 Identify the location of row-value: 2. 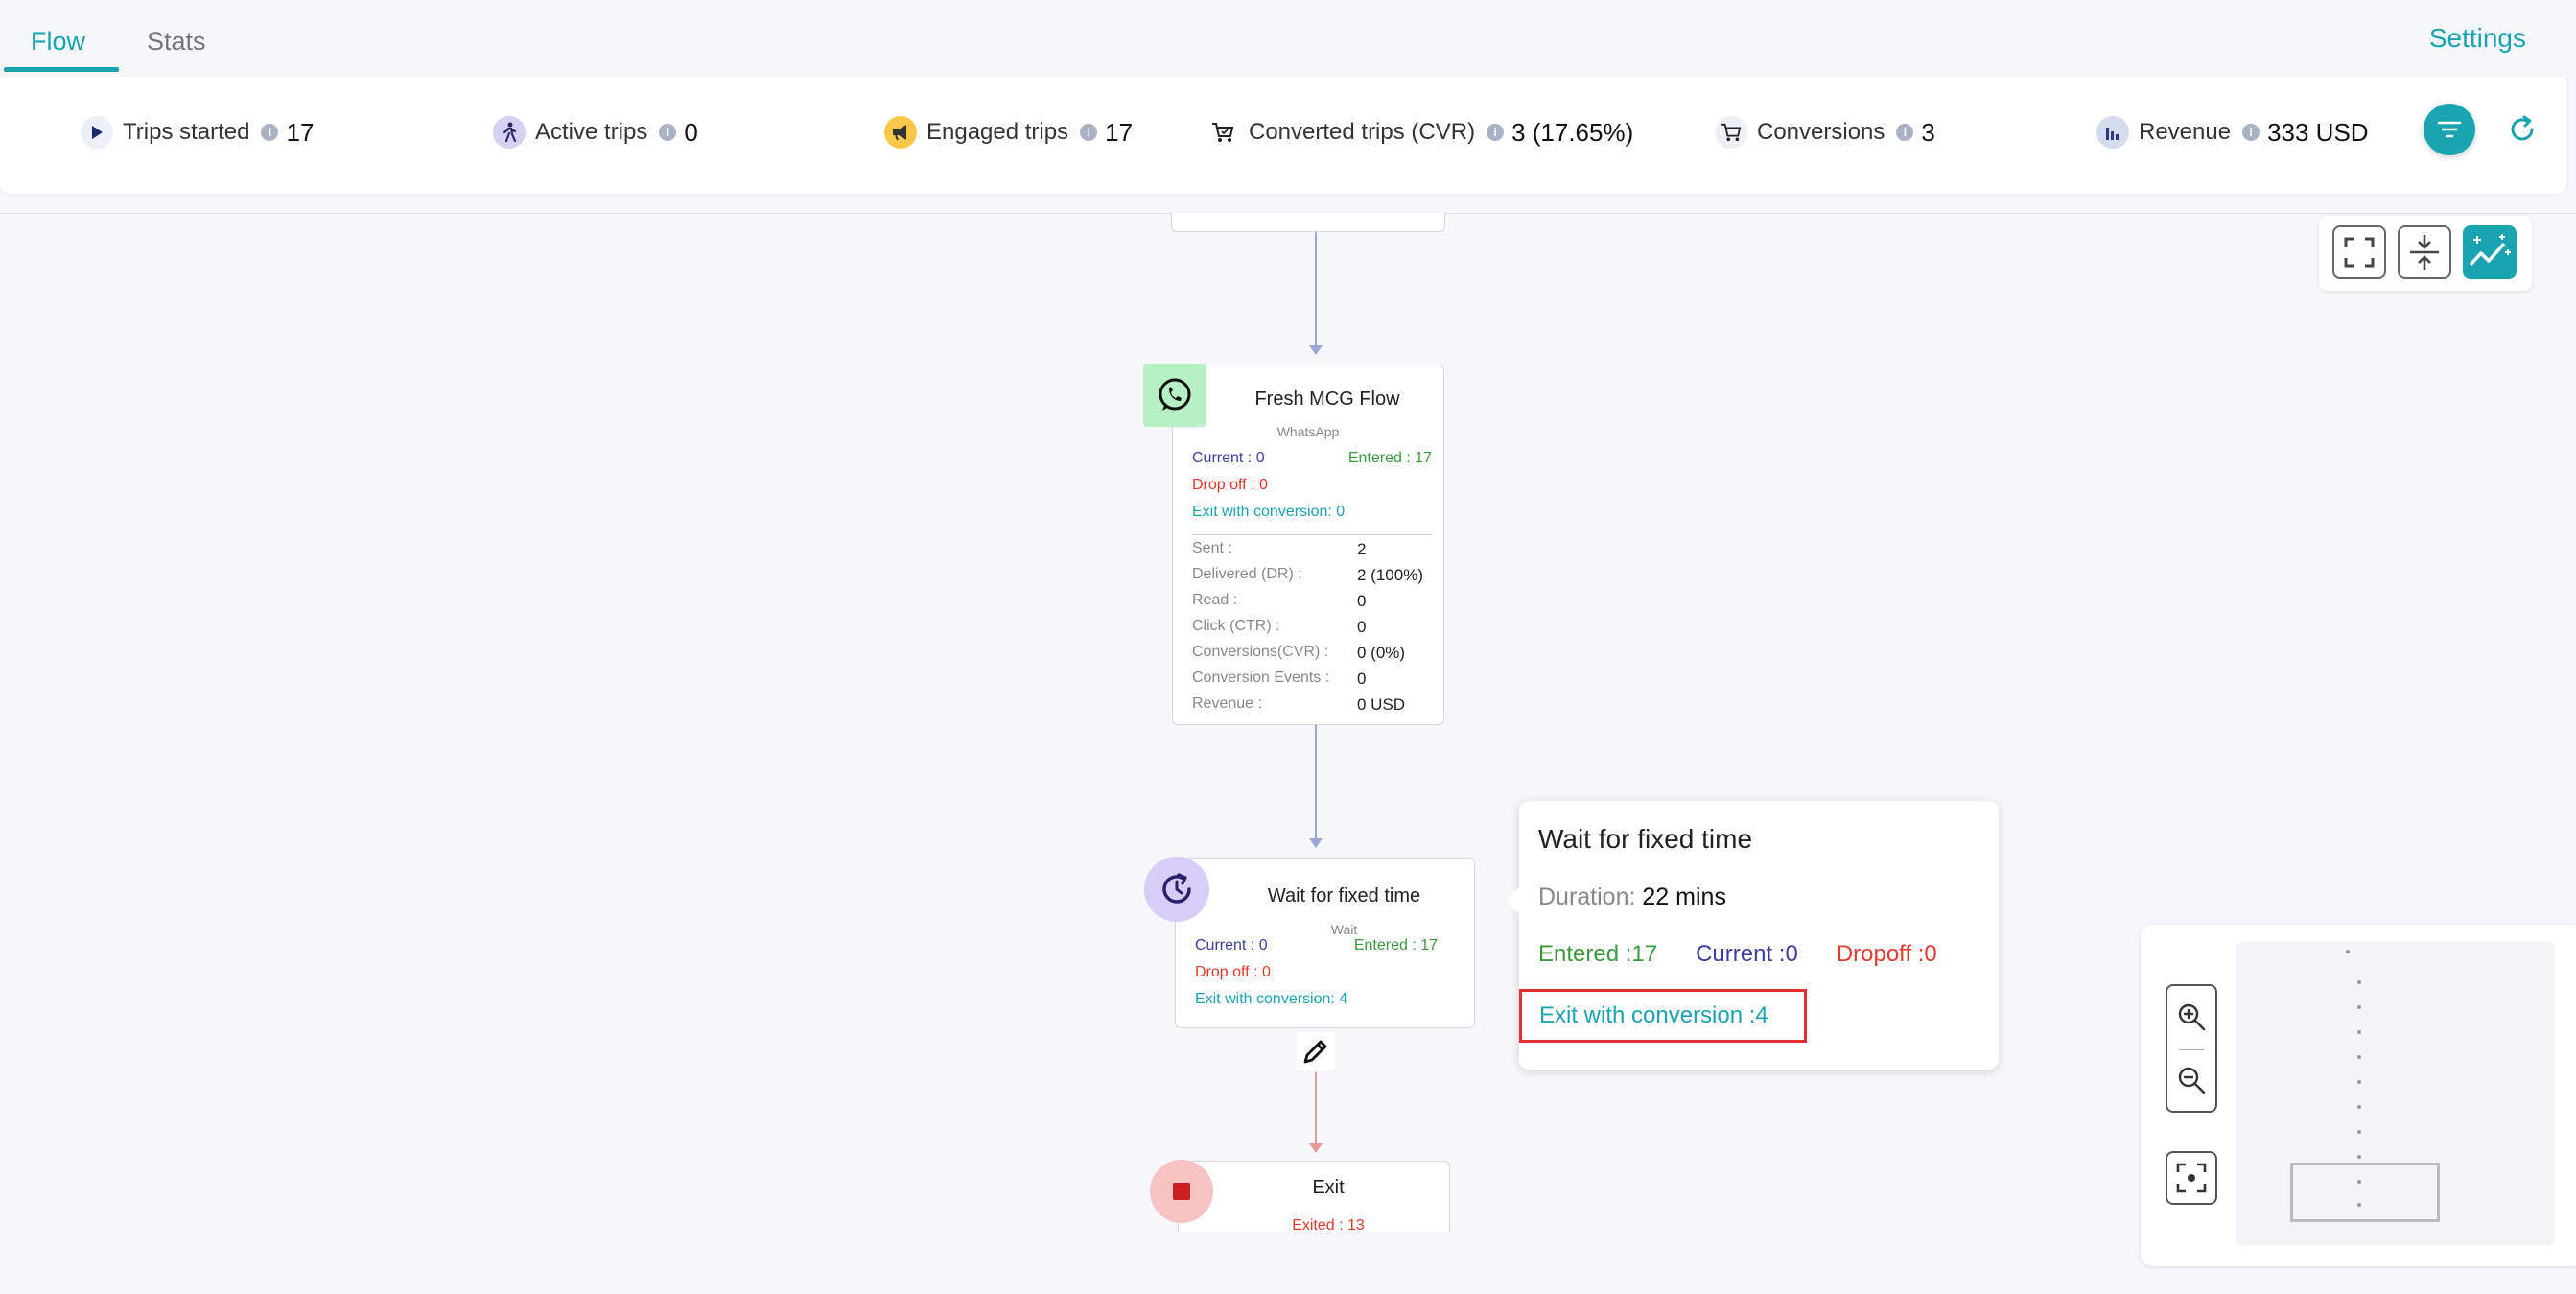
(1362, 549).